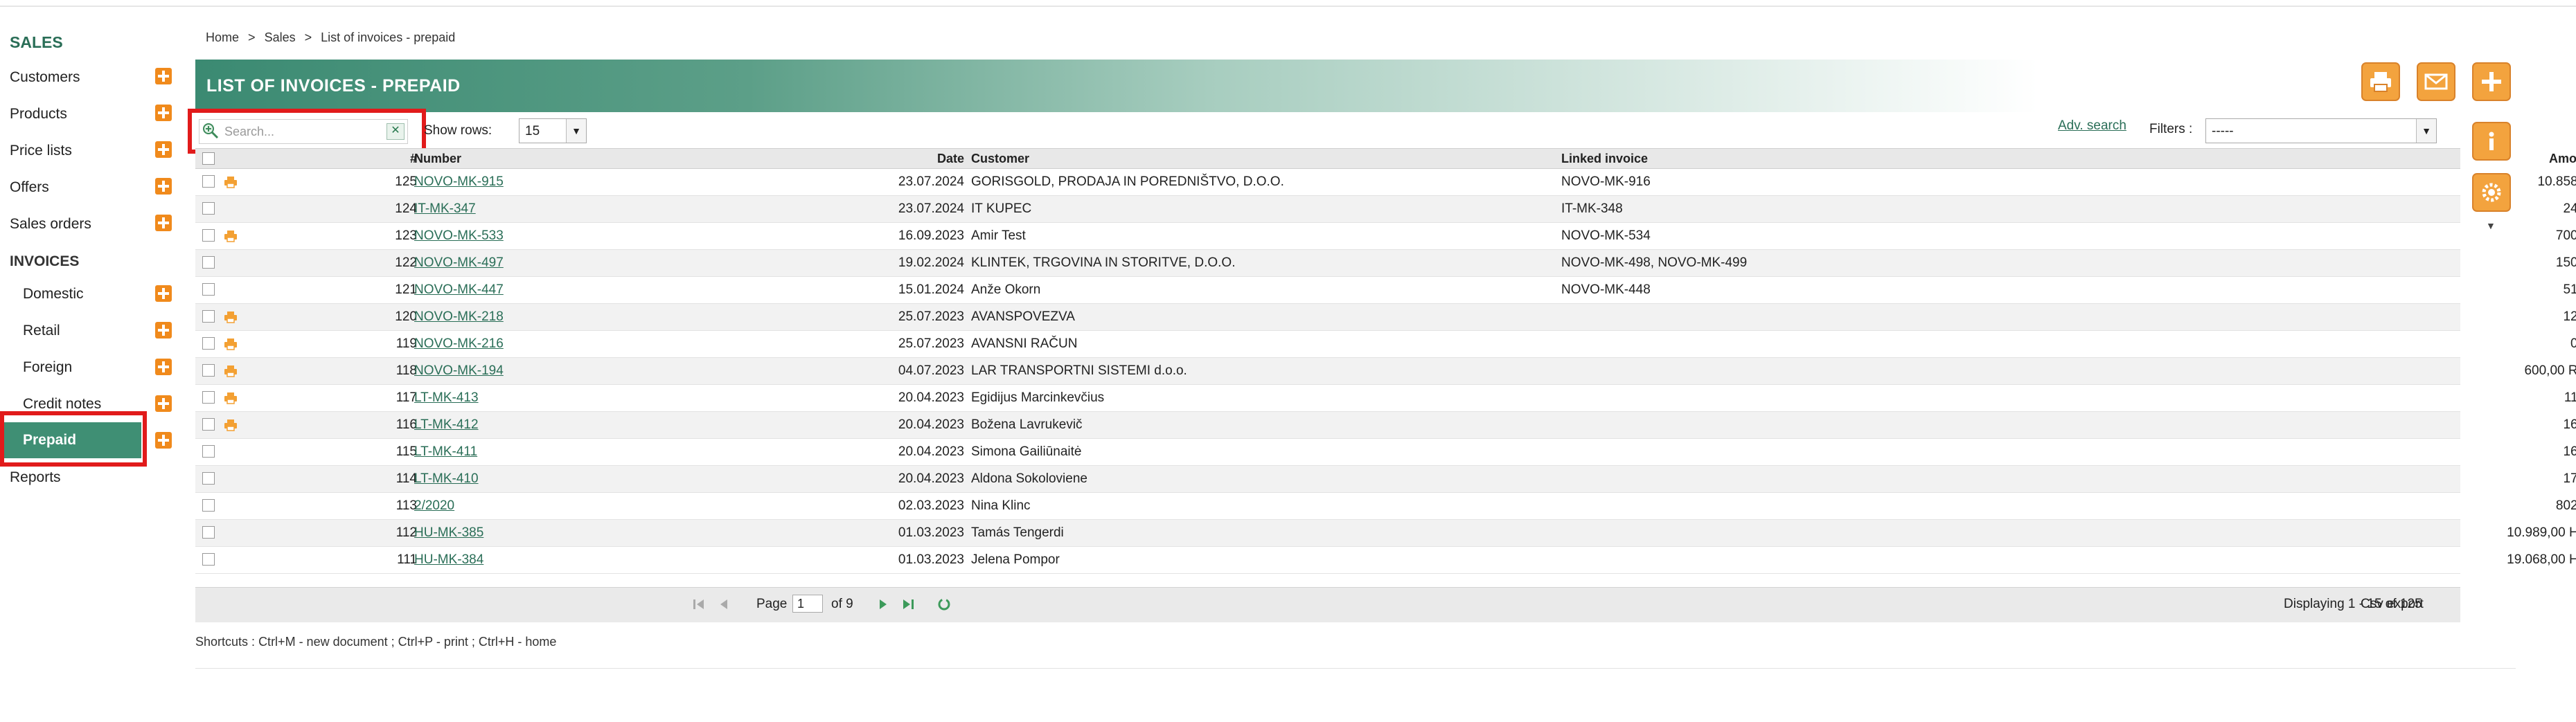  Describe the element at coordinates (222, 37) in the screenshot. I see `breadcrumb-home: Home` at that location.